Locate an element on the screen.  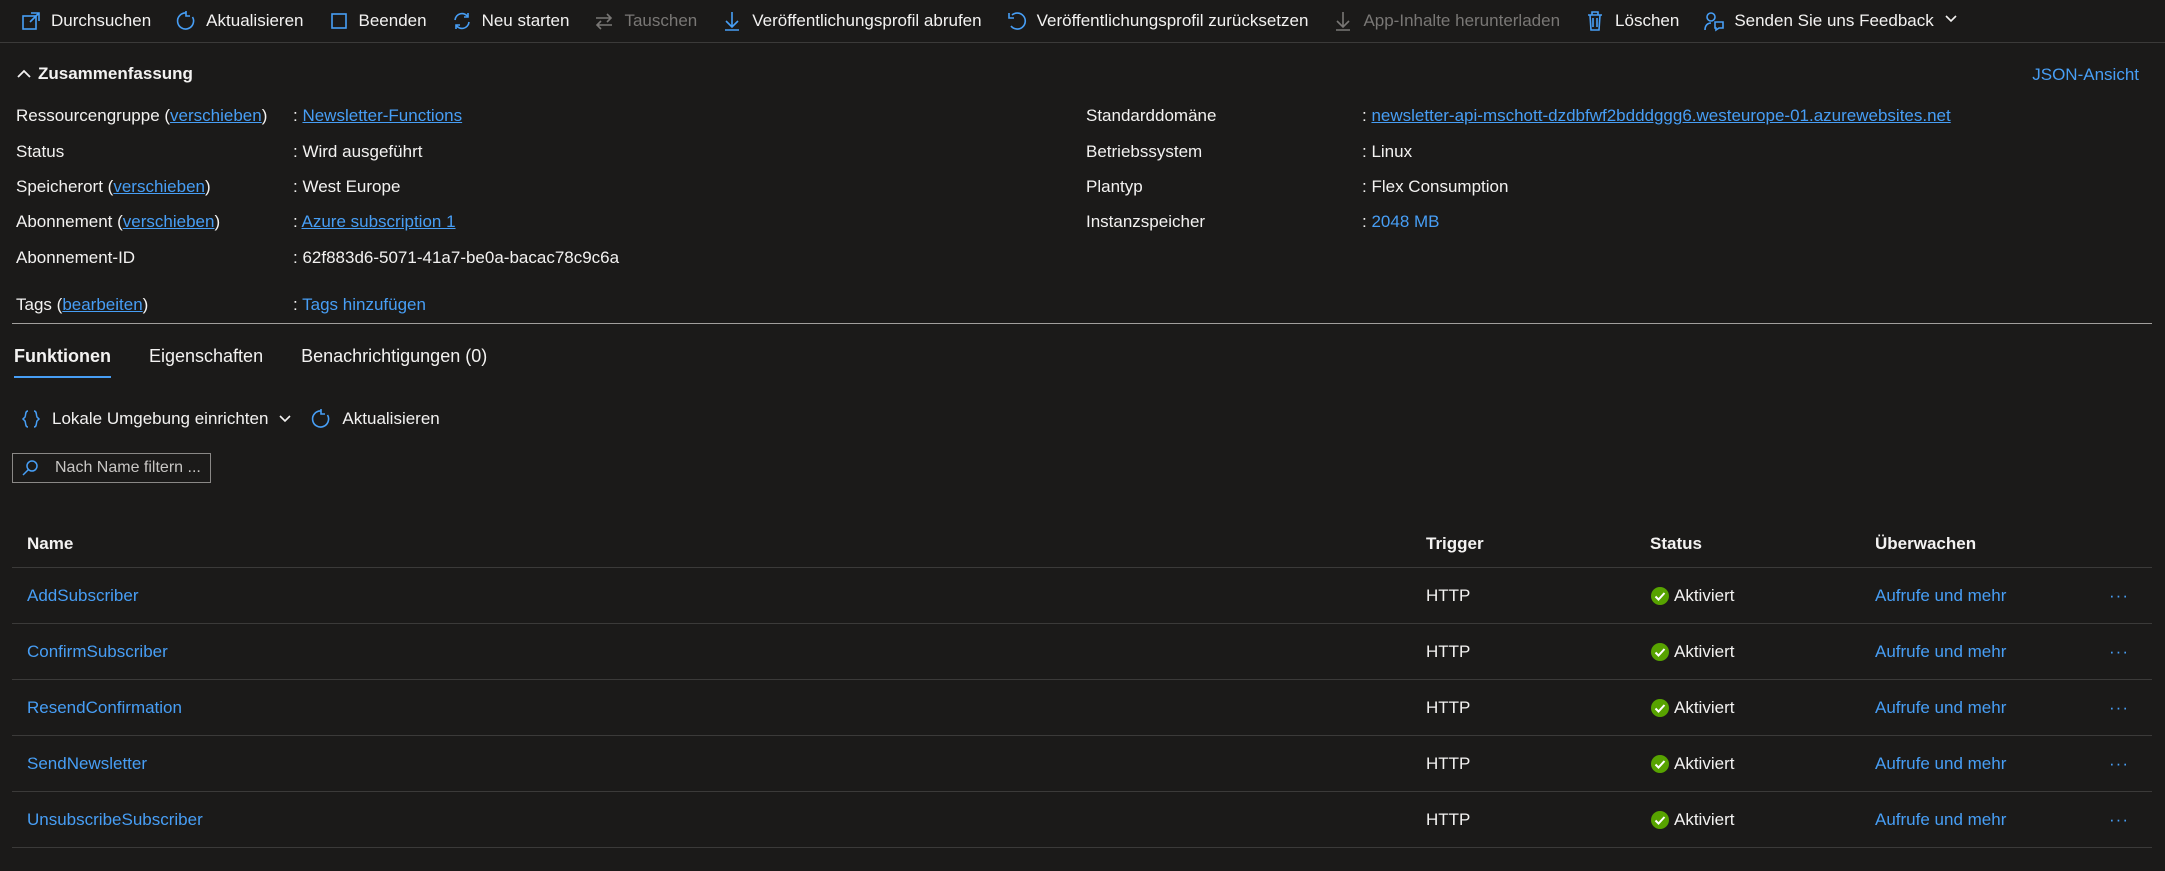
feedback-label: Senden Sie uns Feedback is located at coordinates (1834, 20).